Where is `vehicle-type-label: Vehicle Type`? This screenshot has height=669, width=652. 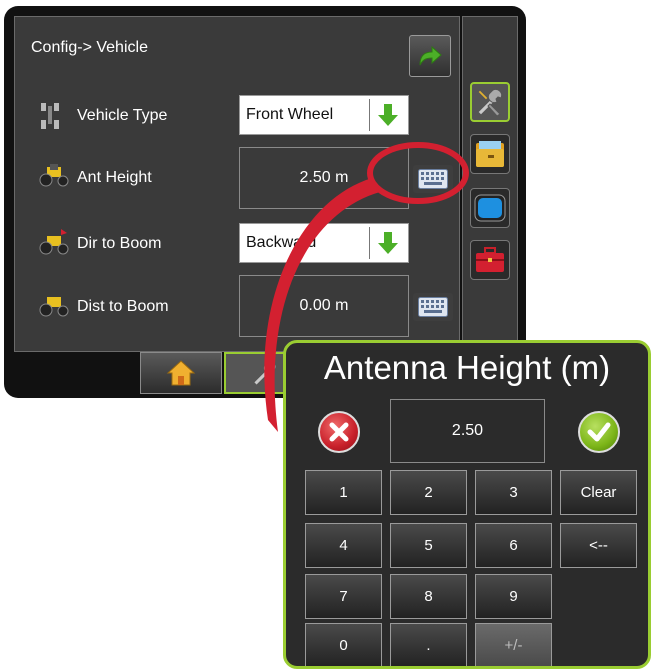
vehicle-type-label: Vehicle Type is located at coordinates (122, 115).